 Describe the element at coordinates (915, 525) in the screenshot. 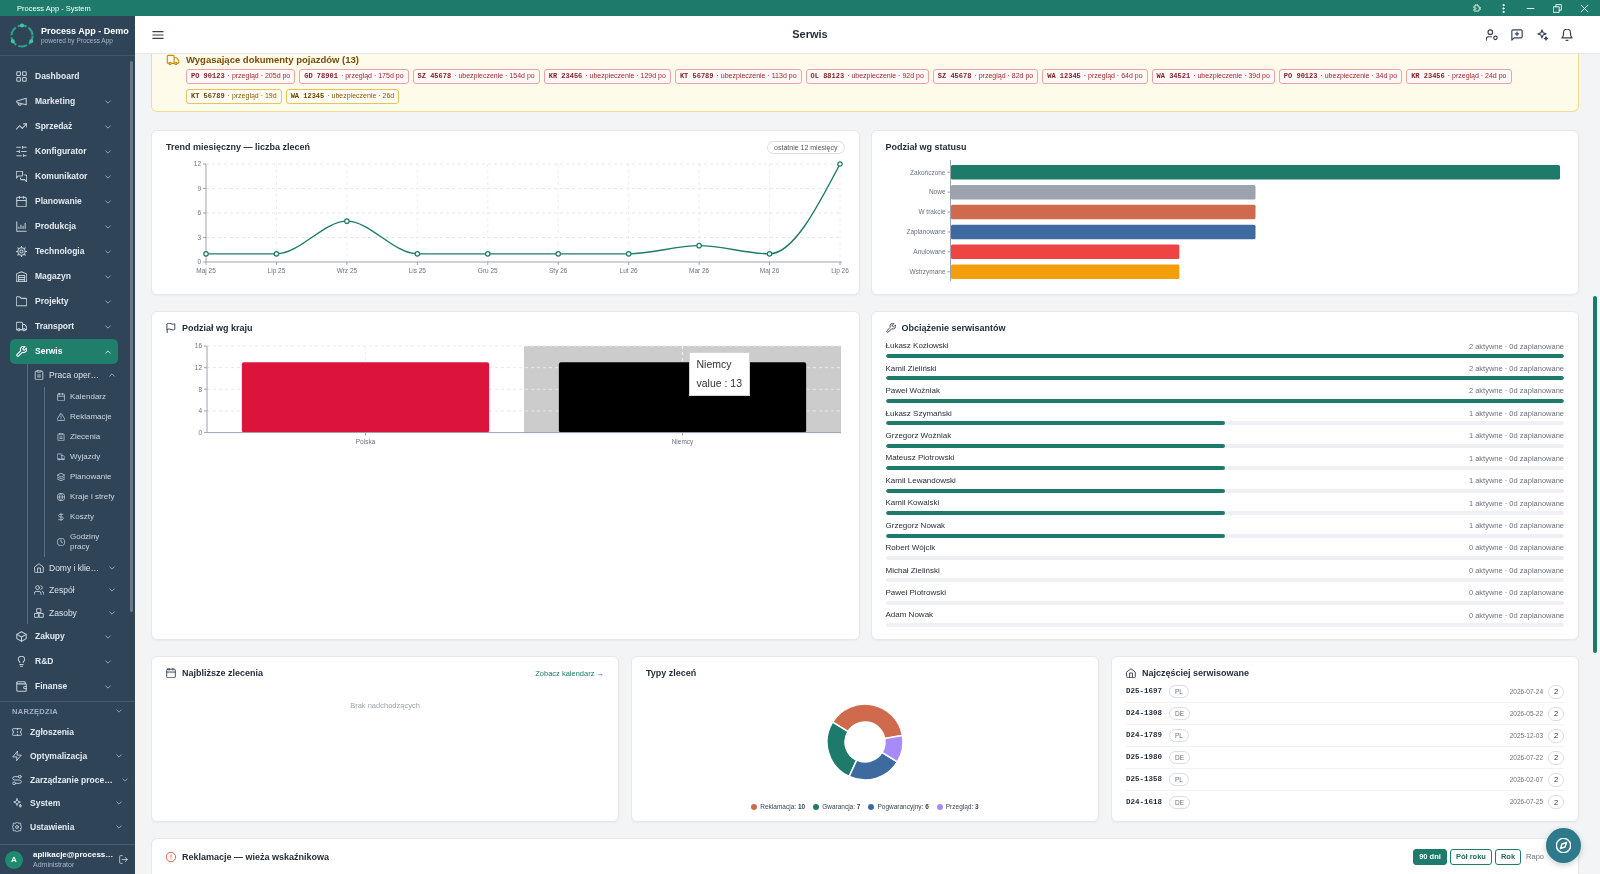

I see `technician-name: Grzegorz Nowak` at that location.